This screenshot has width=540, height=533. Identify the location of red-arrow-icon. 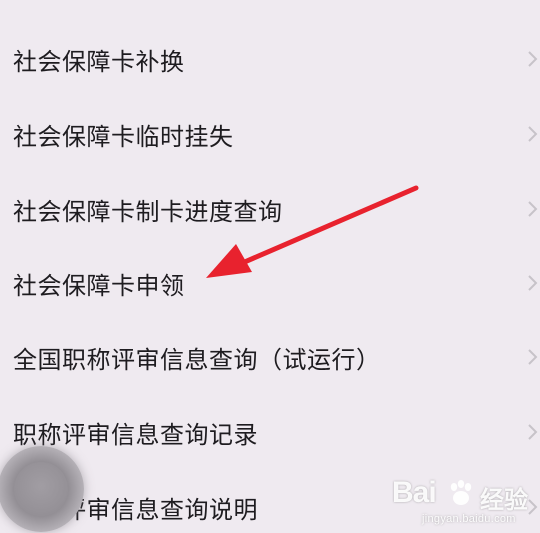
(312, 231).